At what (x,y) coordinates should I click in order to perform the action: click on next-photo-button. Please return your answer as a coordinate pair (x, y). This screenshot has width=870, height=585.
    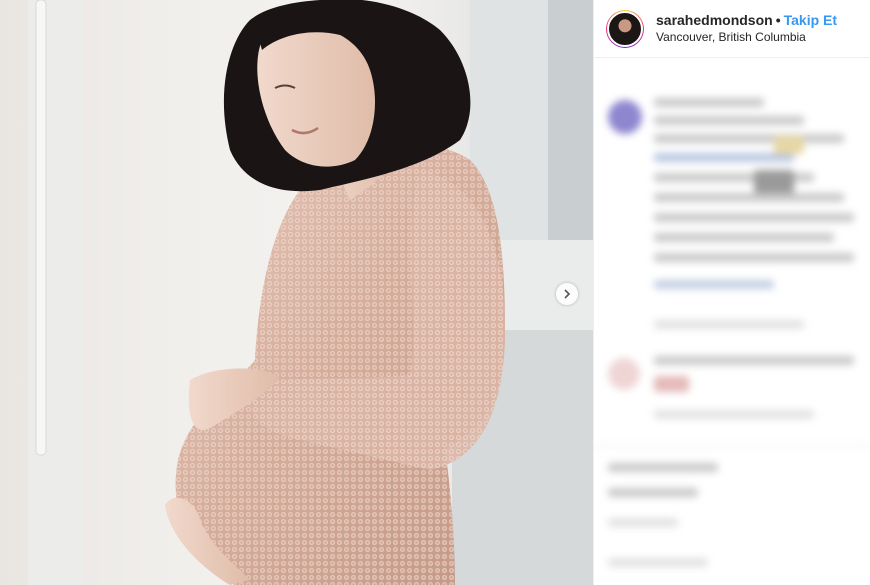
    Looking at the image, I should click on (567, 294).